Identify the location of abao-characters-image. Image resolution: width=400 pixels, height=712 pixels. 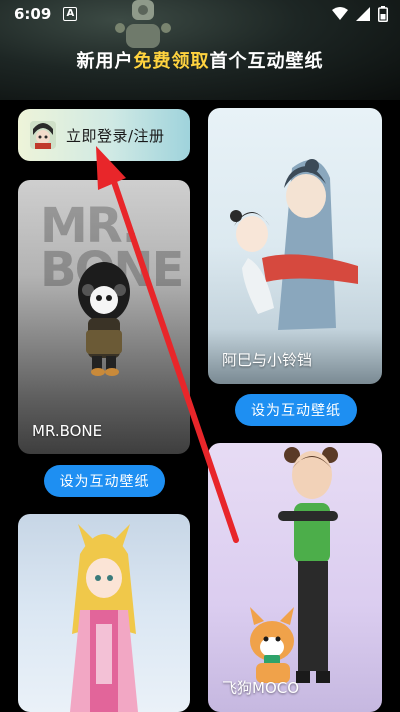
(294, 244).